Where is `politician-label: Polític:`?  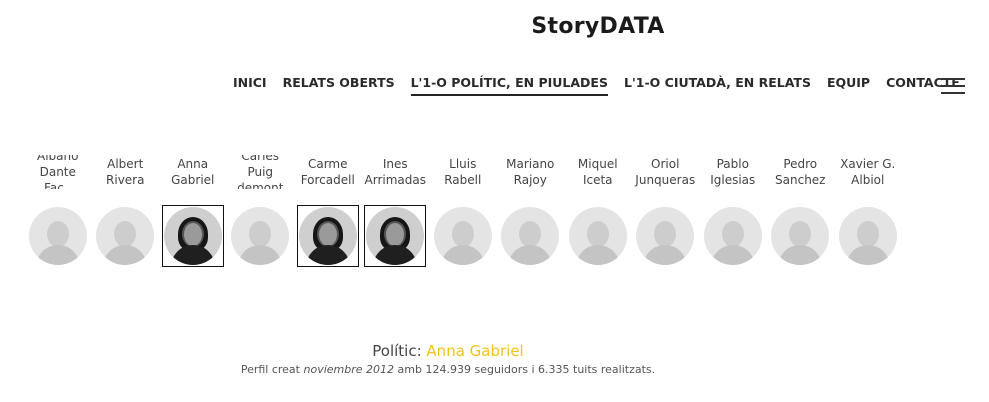
politician-label: Polític: is located at coordinates (397, 351).